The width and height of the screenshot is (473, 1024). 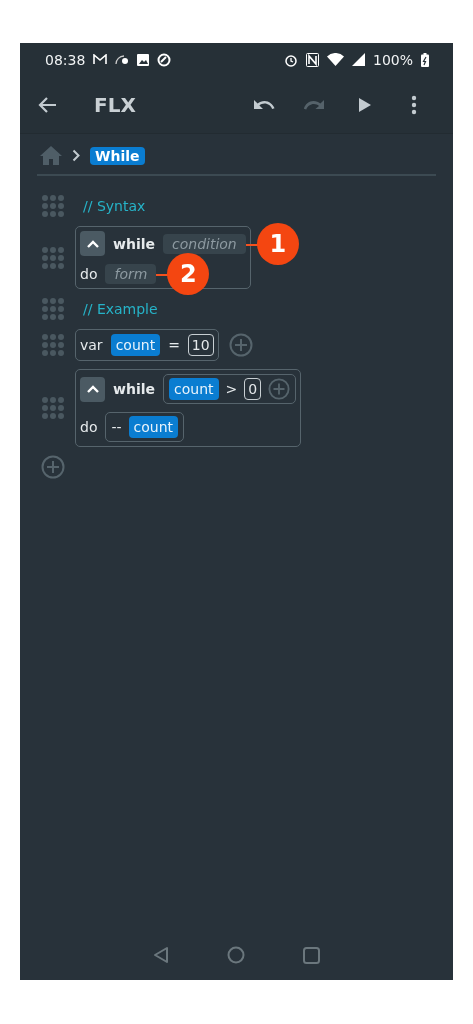 What do you see at coordinates (115, 104) in the screenshot?
I see `app-title: FLX` at bounding box center [115, 104].